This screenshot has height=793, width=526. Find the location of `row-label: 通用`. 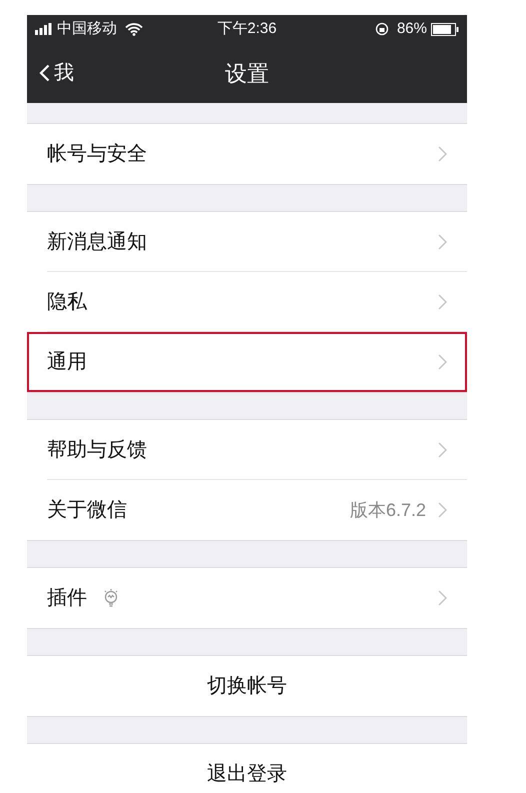

row-label: 通用 is located at coordinates (67, 362).